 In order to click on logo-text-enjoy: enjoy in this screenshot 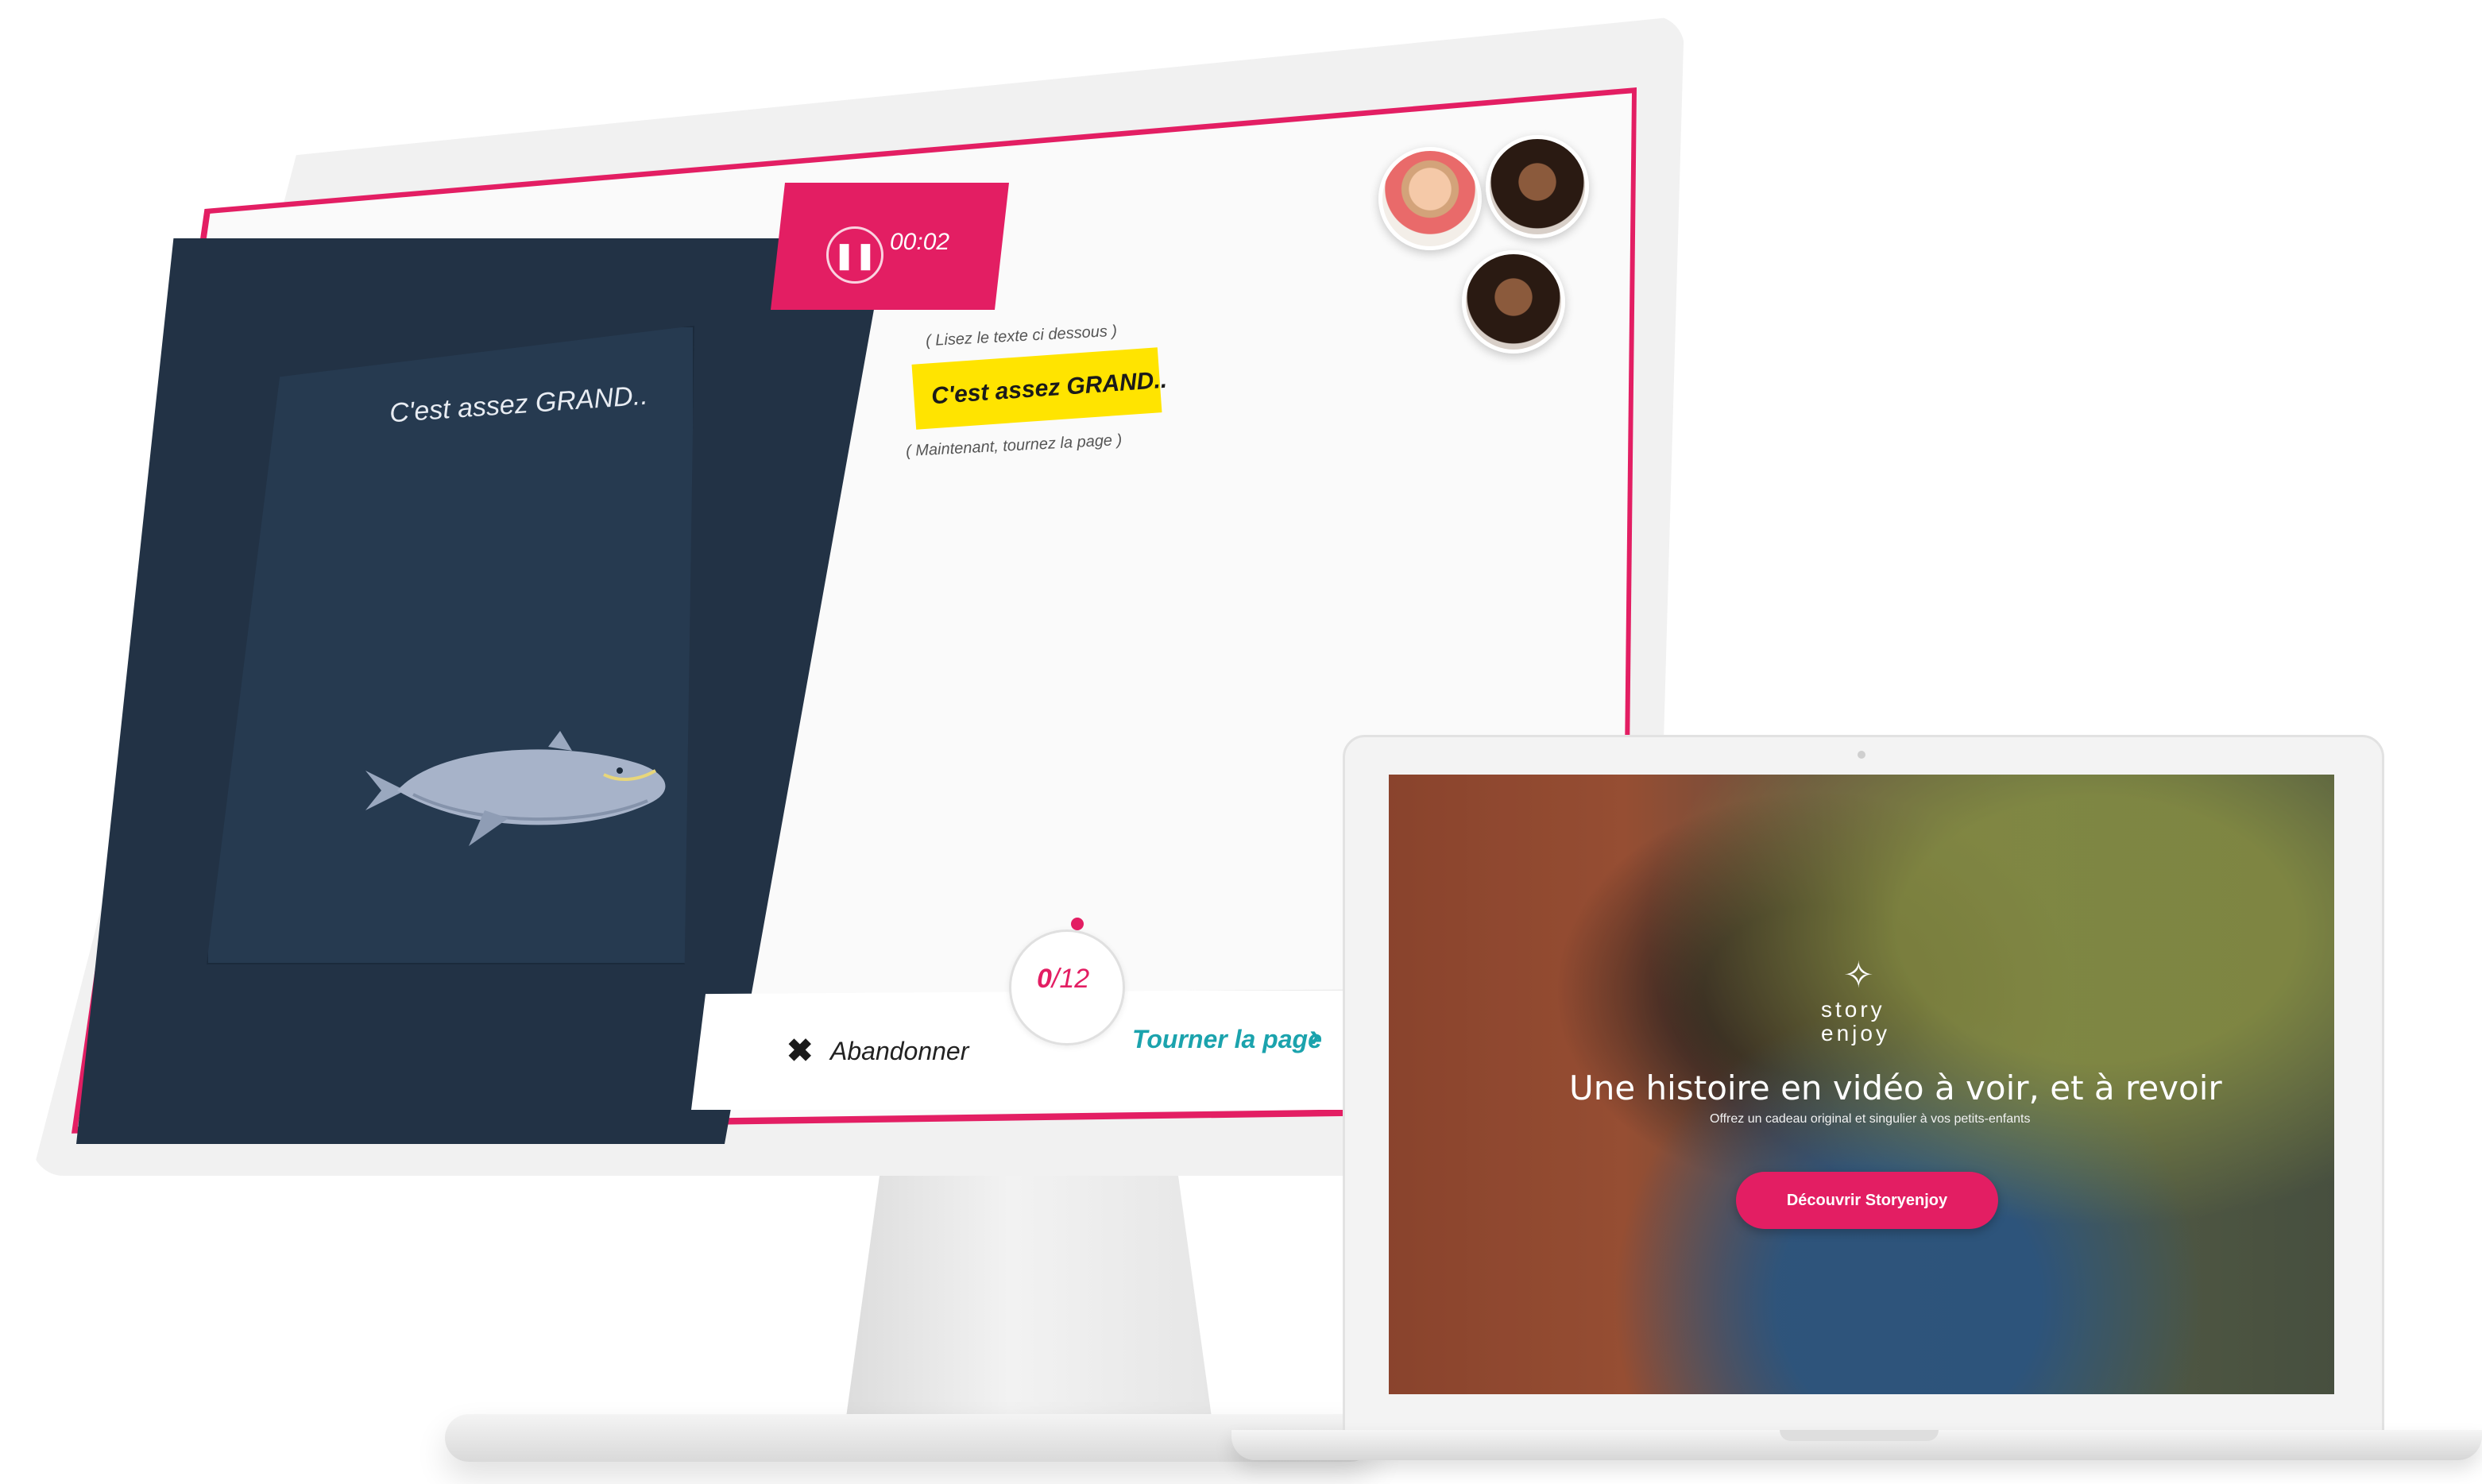, I will do `click(1855, 1033)`.